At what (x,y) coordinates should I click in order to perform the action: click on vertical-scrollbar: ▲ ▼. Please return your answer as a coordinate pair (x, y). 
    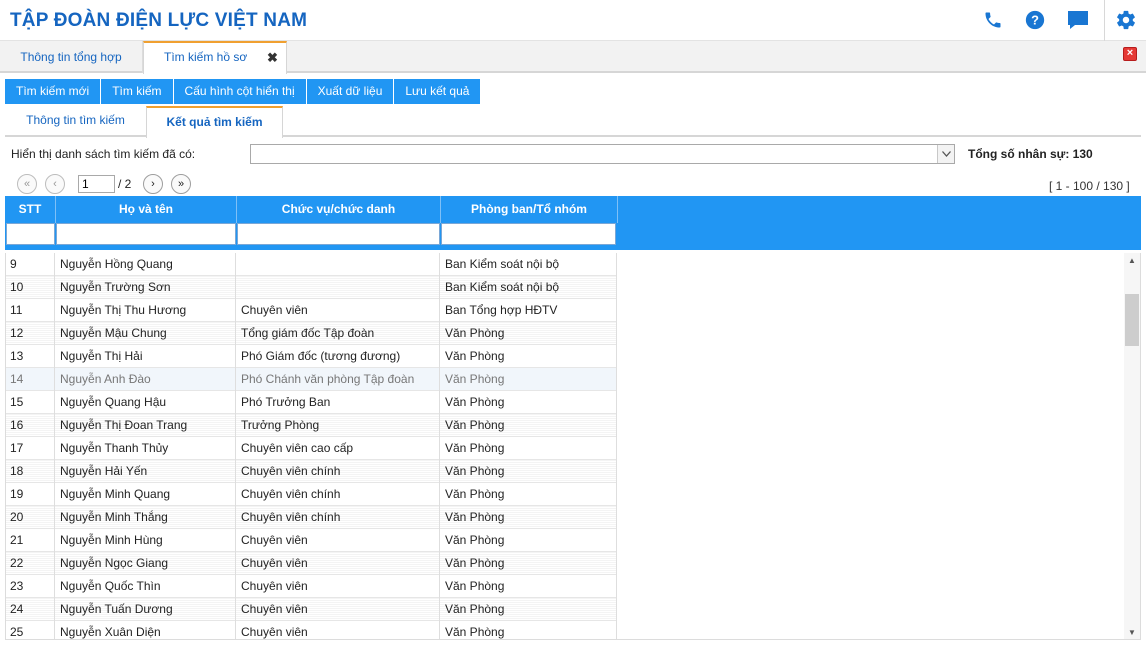
    Looking at the image, I should click on (1132, 446).